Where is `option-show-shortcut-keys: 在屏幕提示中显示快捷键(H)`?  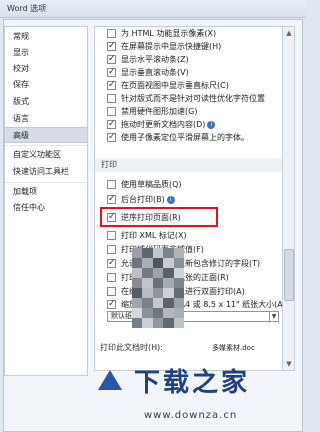 option-show-shortcut-keys: 在屏幕提示中显示快捷键(H) is located at coordinates (164, 46).